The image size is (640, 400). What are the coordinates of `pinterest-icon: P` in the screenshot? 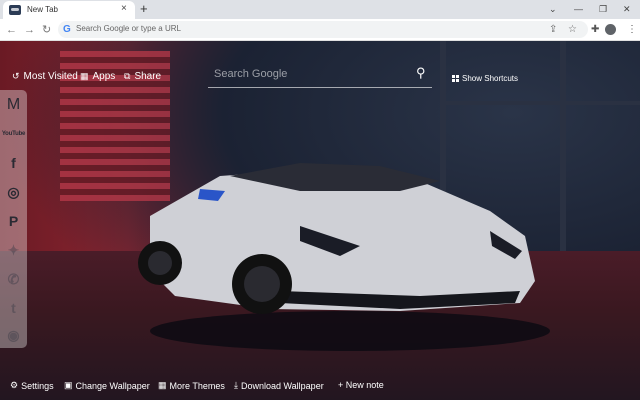 It's located at (13, 221).